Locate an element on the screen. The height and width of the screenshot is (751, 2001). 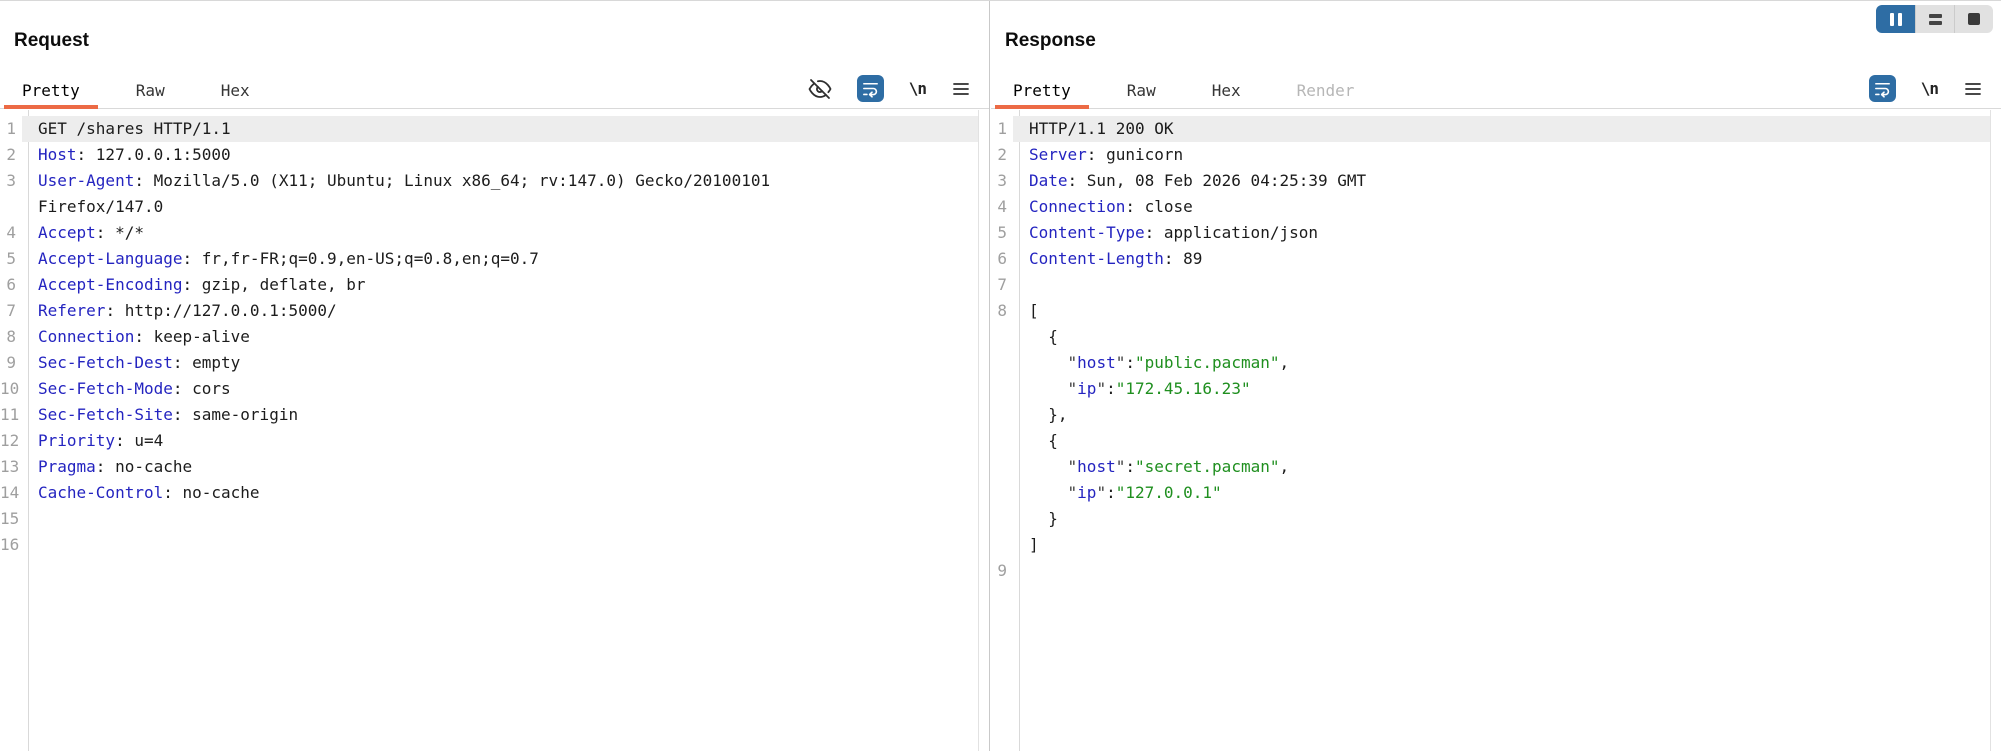
tab-label: Render is located at coordinates (1325, 90).